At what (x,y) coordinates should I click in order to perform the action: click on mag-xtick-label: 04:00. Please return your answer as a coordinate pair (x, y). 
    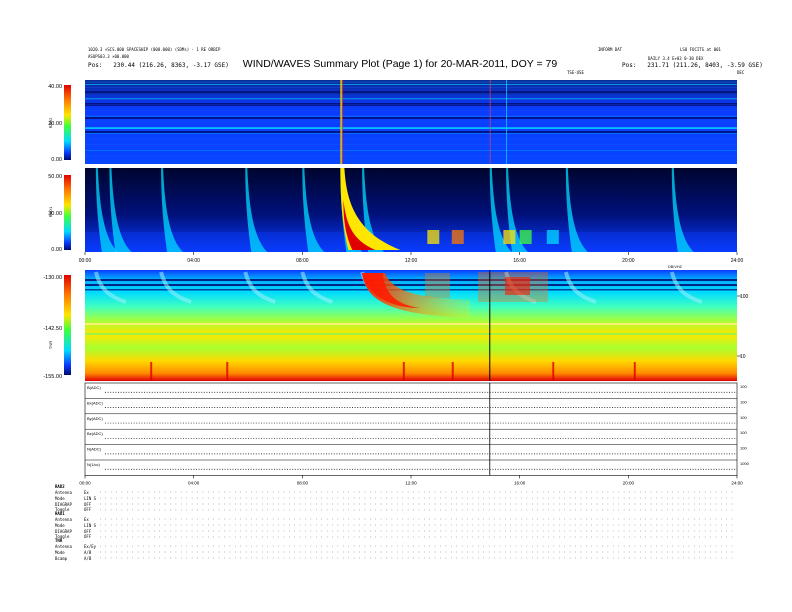
    Looking at the image, I should click on (194, 482).